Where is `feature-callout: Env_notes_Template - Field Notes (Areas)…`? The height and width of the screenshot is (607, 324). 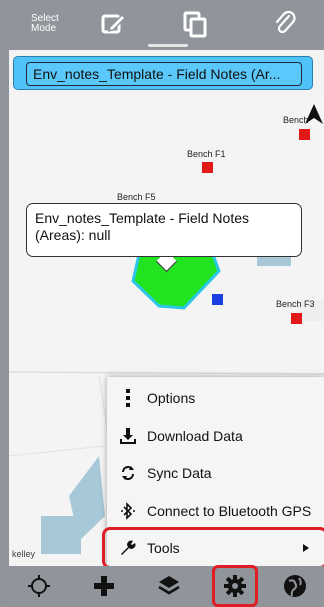 feature-callout: Env_notes_Template - Field Notes (Areas)… is located at coordinates (164, 230).